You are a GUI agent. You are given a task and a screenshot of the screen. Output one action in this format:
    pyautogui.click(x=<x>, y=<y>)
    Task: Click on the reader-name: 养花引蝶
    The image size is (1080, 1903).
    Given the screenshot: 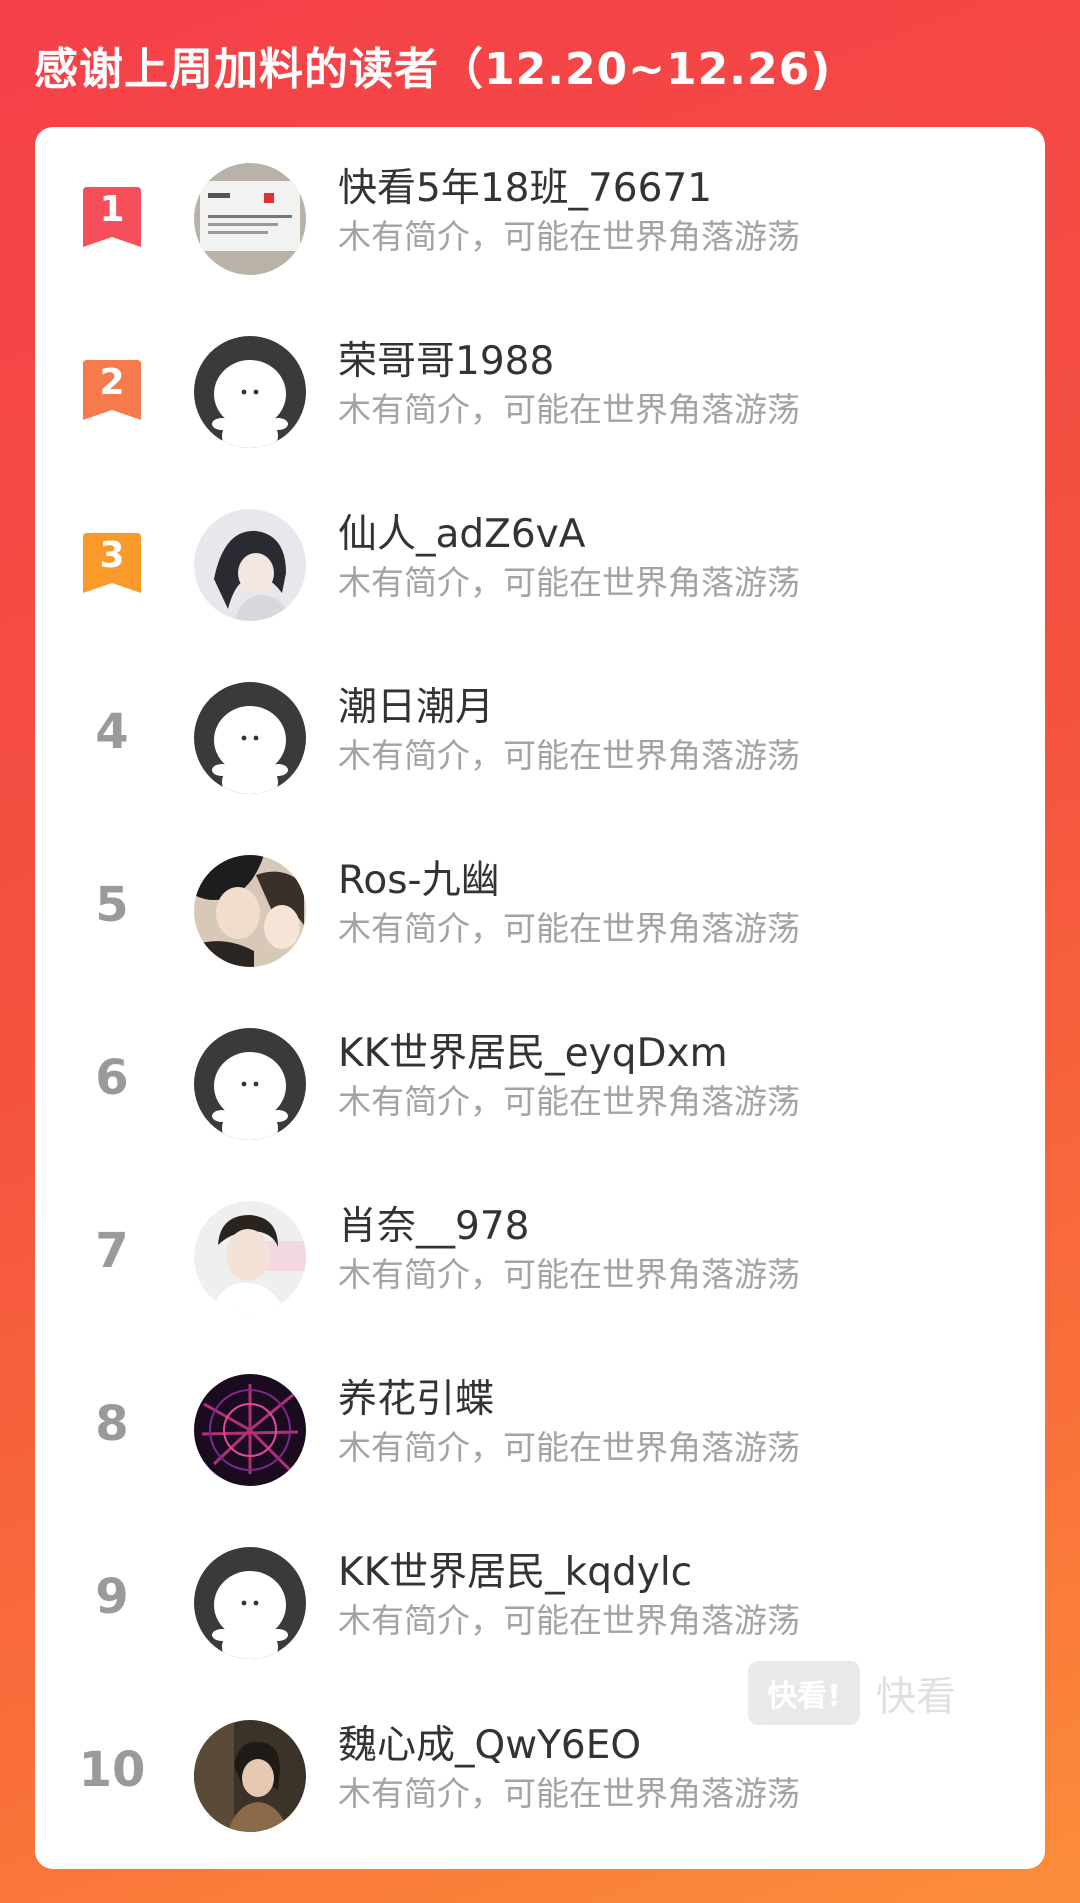 What is the action you would take?
    pyautogui.click(x=416, y=1400)
    